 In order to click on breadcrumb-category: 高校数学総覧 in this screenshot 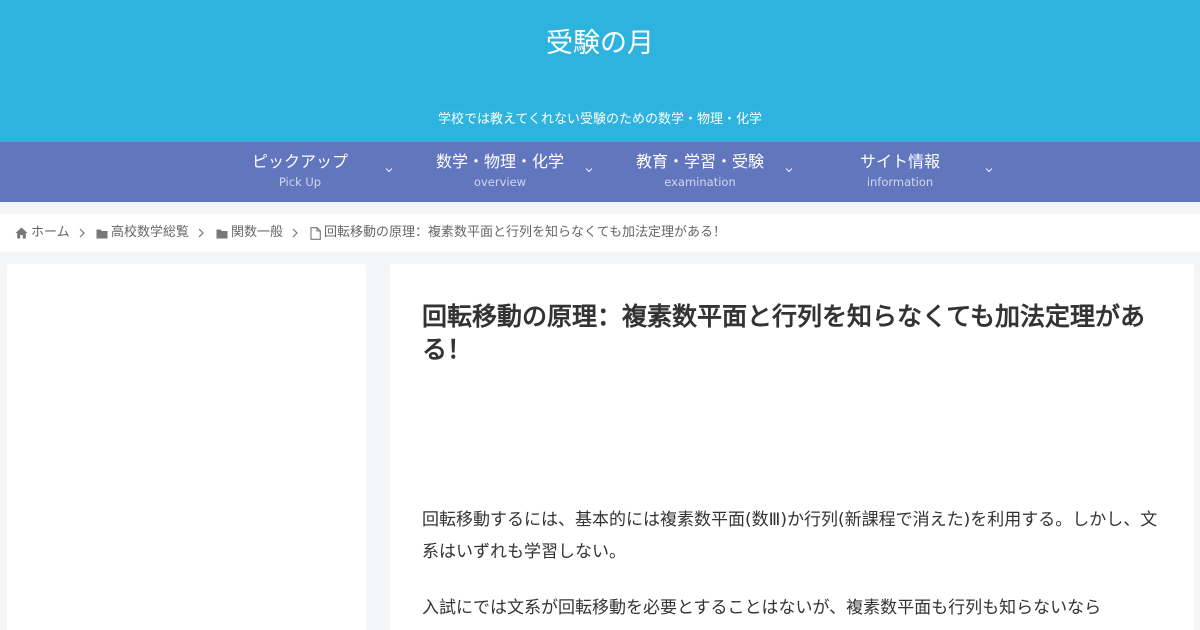, I will do `click(142, 233)`.